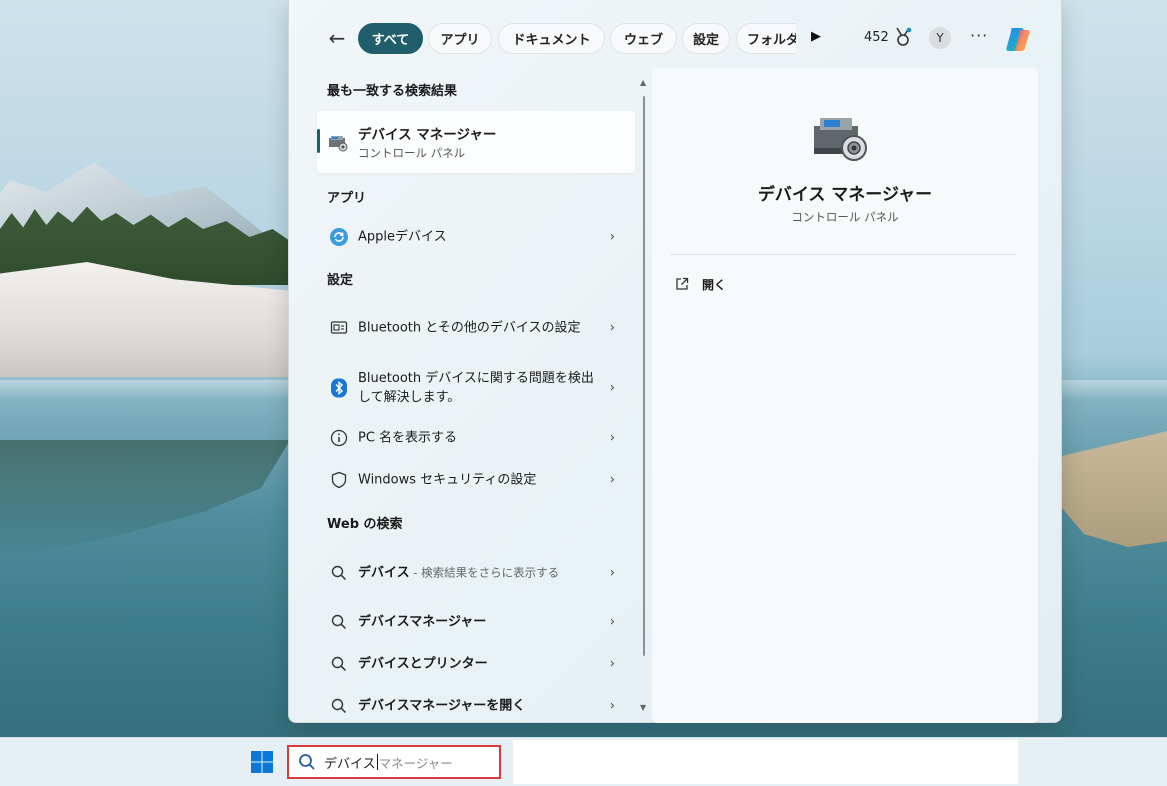  I want to click on scroll-up-arrow-icon: ▲, so click(643, 82).